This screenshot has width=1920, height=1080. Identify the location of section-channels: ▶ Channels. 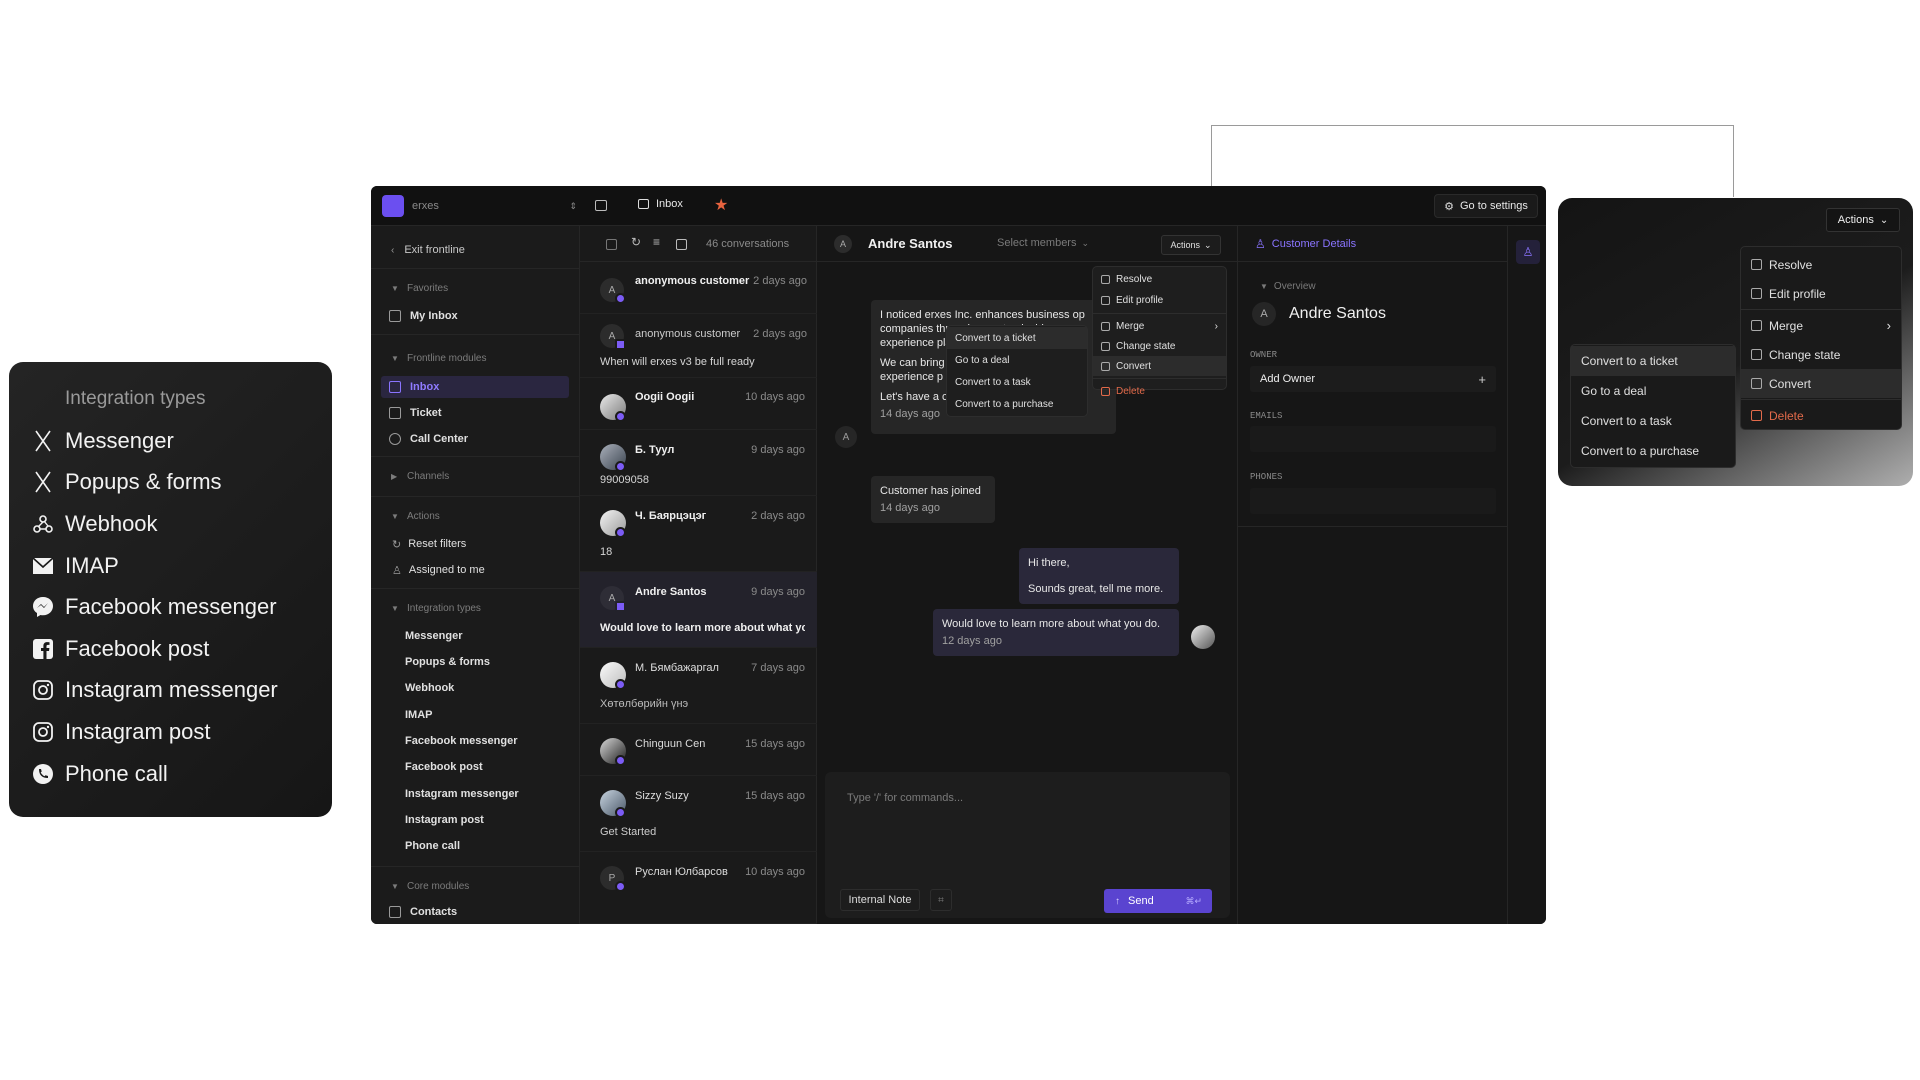
(475, 476).